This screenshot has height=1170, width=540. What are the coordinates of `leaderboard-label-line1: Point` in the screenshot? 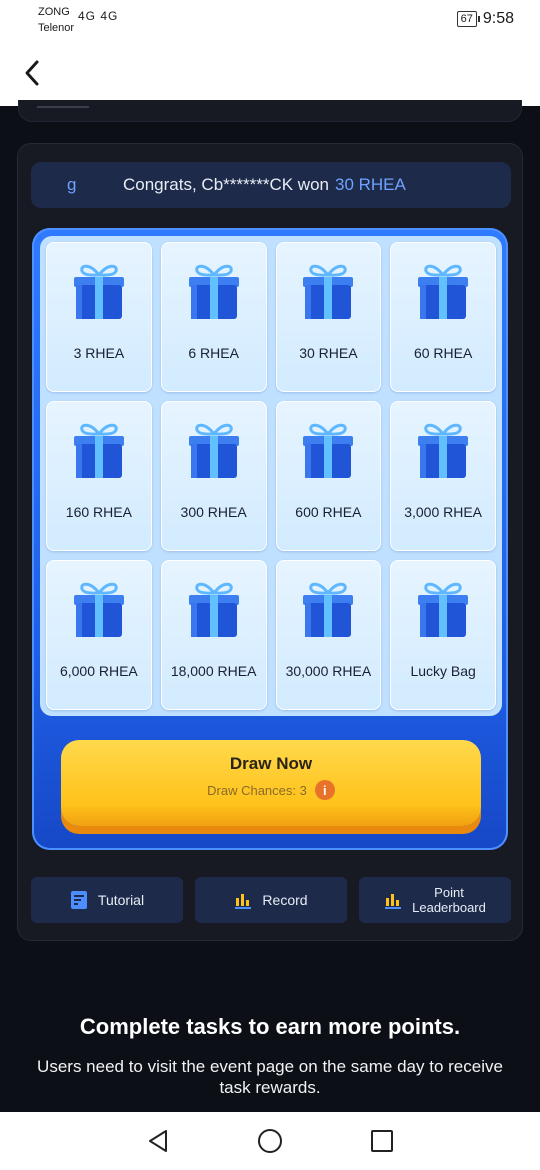 It's located at (449, 892).